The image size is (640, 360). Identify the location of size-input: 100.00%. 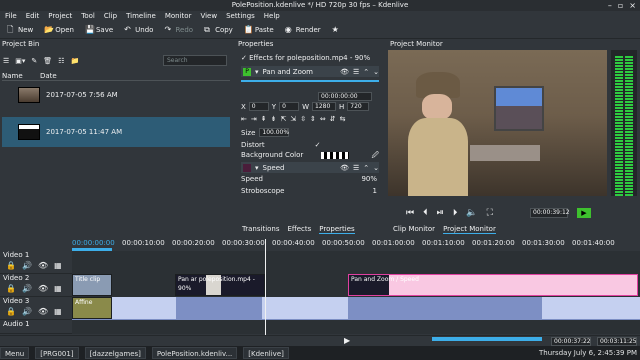
(274, 132).